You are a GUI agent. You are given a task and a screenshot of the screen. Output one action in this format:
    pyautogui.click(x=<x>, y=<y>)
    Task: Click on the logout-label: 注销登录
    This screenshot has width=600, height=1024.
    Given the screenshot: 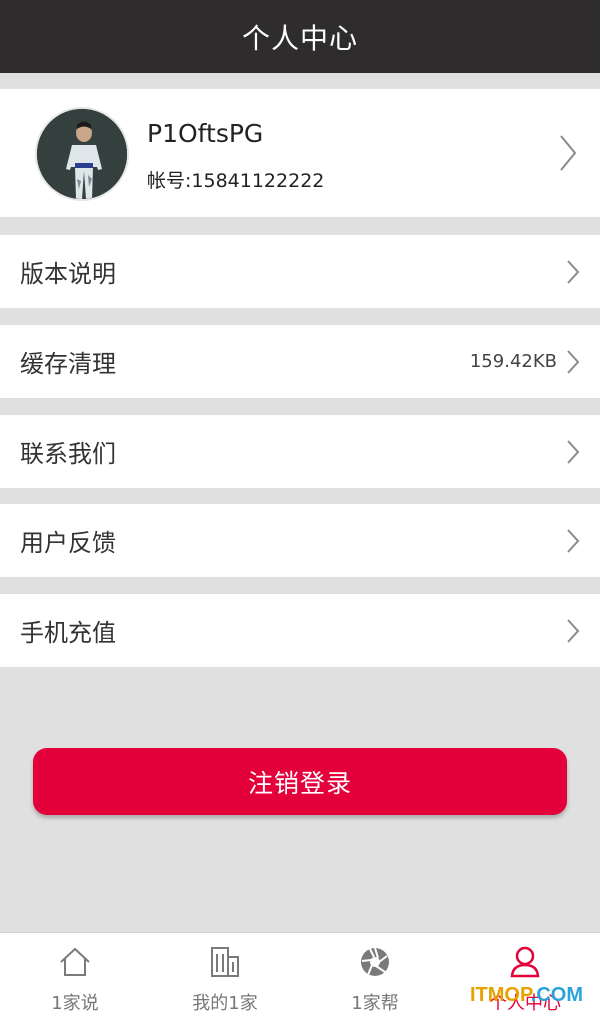 What is the action you would take?
    pyautogui.click(x=299, y=783)
    